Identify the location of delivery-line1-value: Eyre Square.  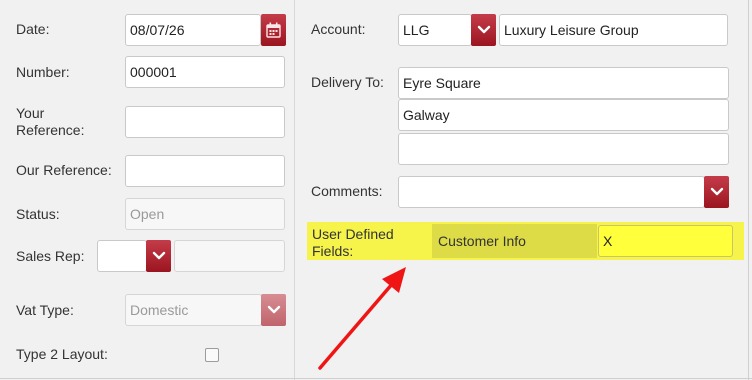
(442, 83).